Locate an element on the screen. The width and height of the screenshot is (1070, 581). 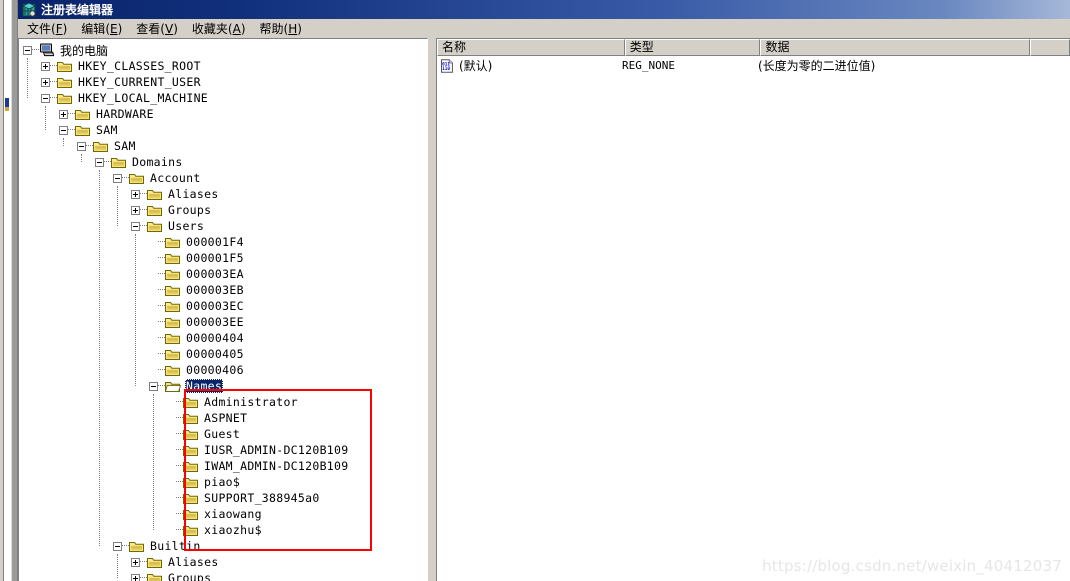
tree-node-iusr-admin-dc120b109: IUSR_ADMIN-DC120B109 is located at coordinates (223, 450).